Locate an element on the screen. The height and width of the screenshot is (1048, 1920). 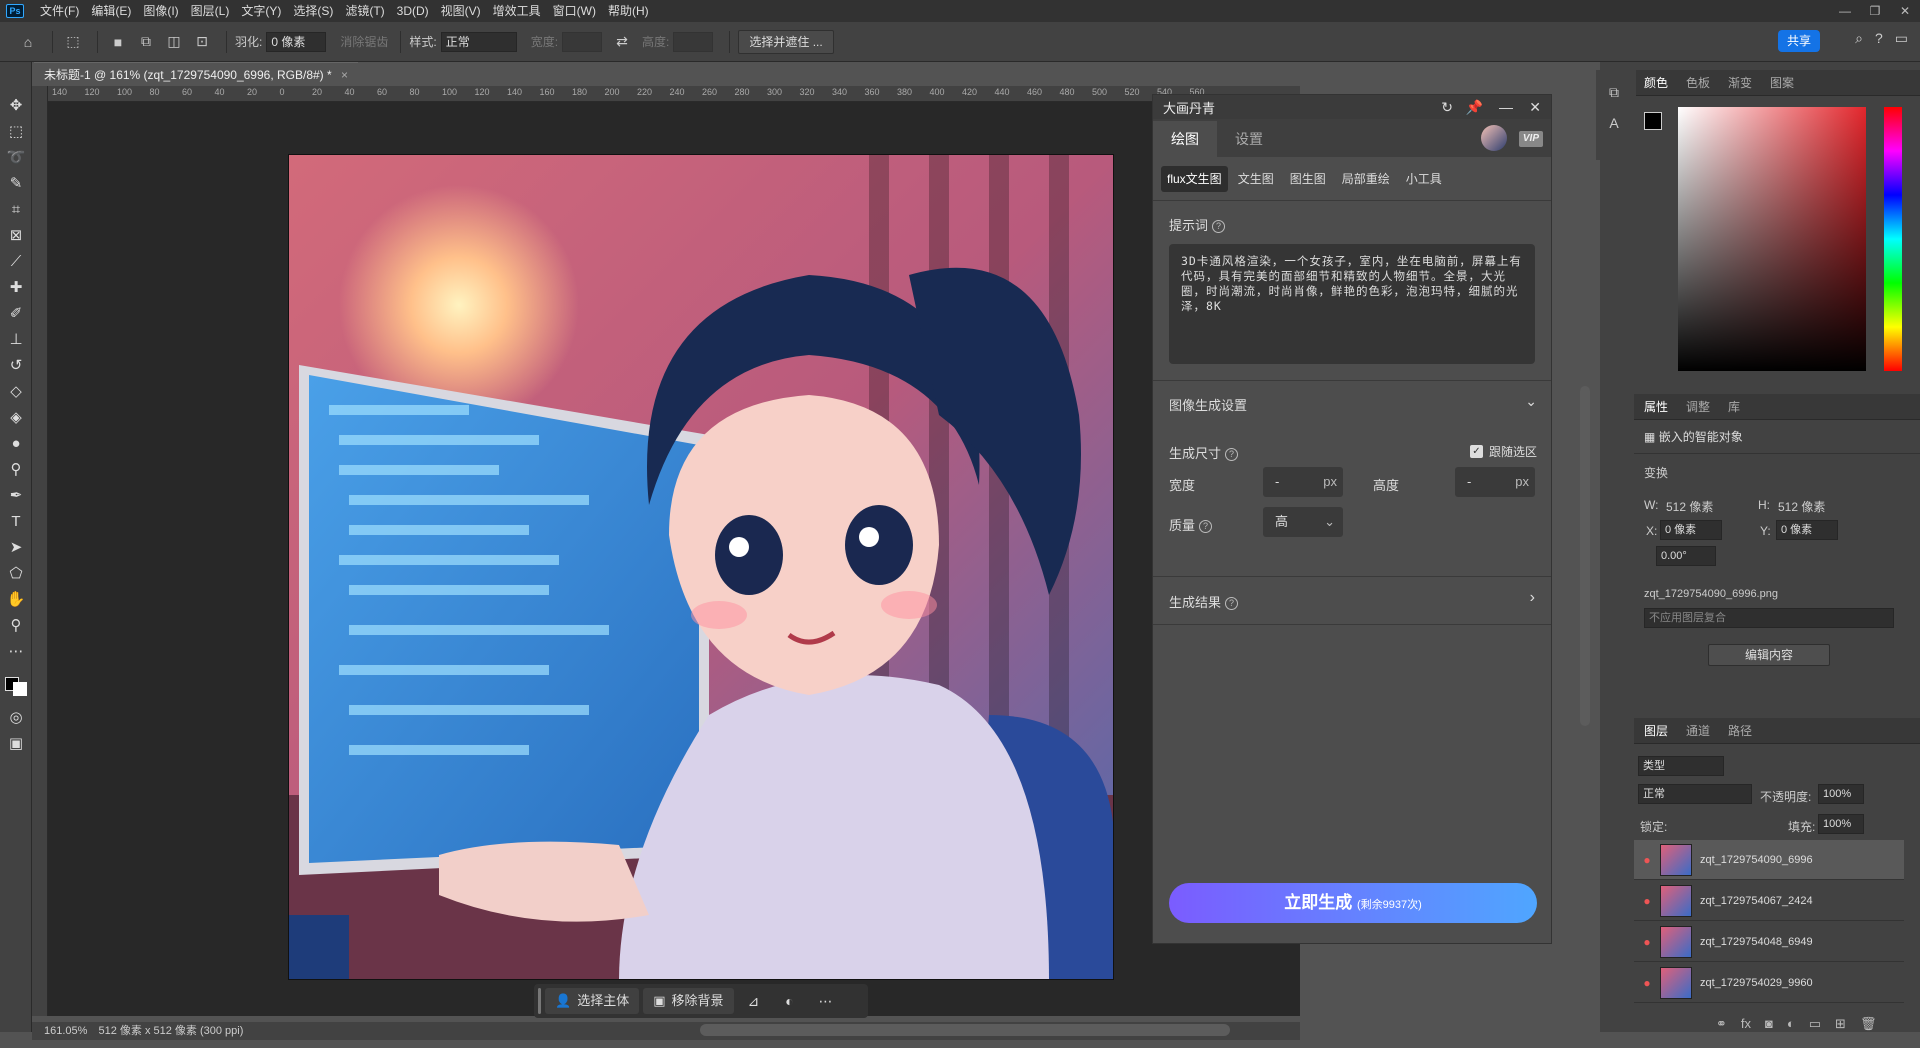
antialias-checkbox: 消除锯齿 is located at coordinates (364, 41).